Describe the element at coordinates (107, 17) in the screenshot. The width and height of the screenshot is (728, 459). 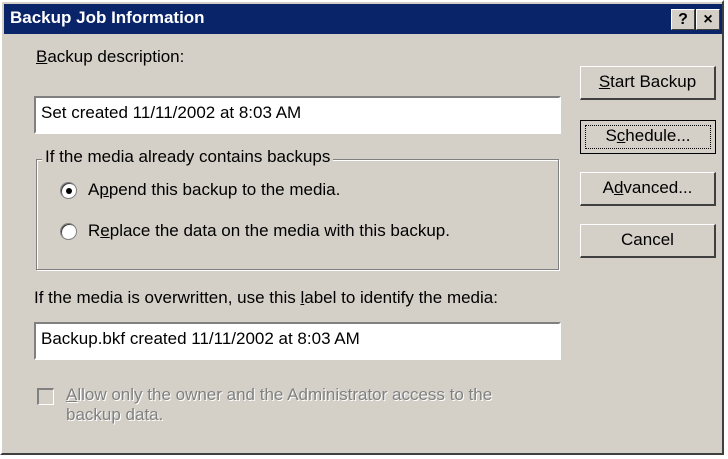
I see `dialog-title: Backup Job Information` at that location.